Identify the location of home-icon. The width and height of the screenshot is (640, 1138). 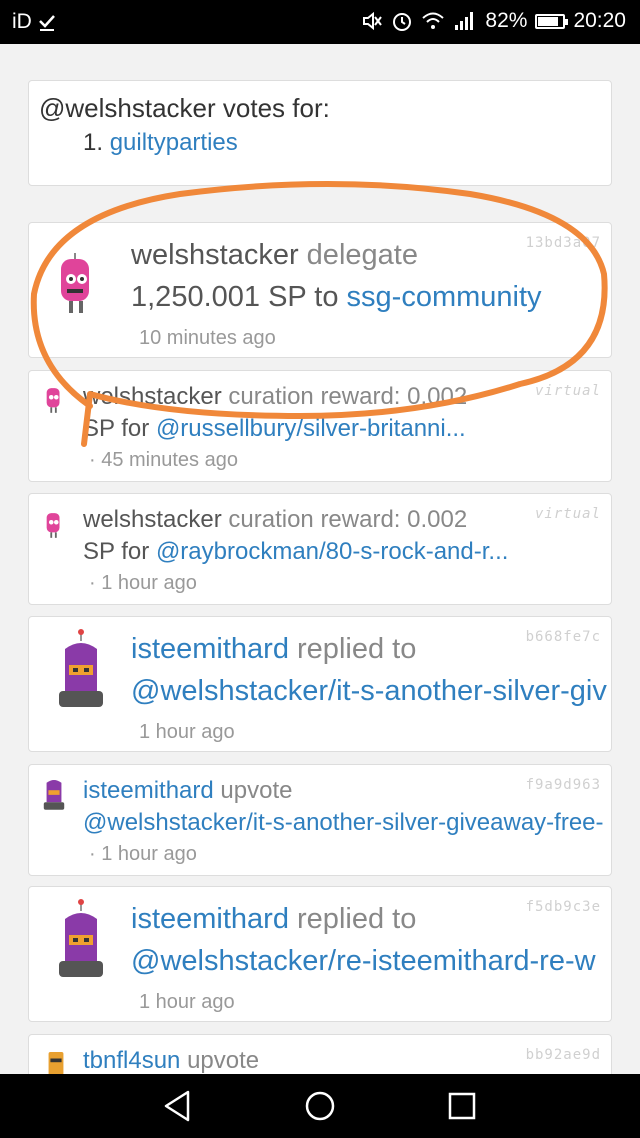
(320, 1106).